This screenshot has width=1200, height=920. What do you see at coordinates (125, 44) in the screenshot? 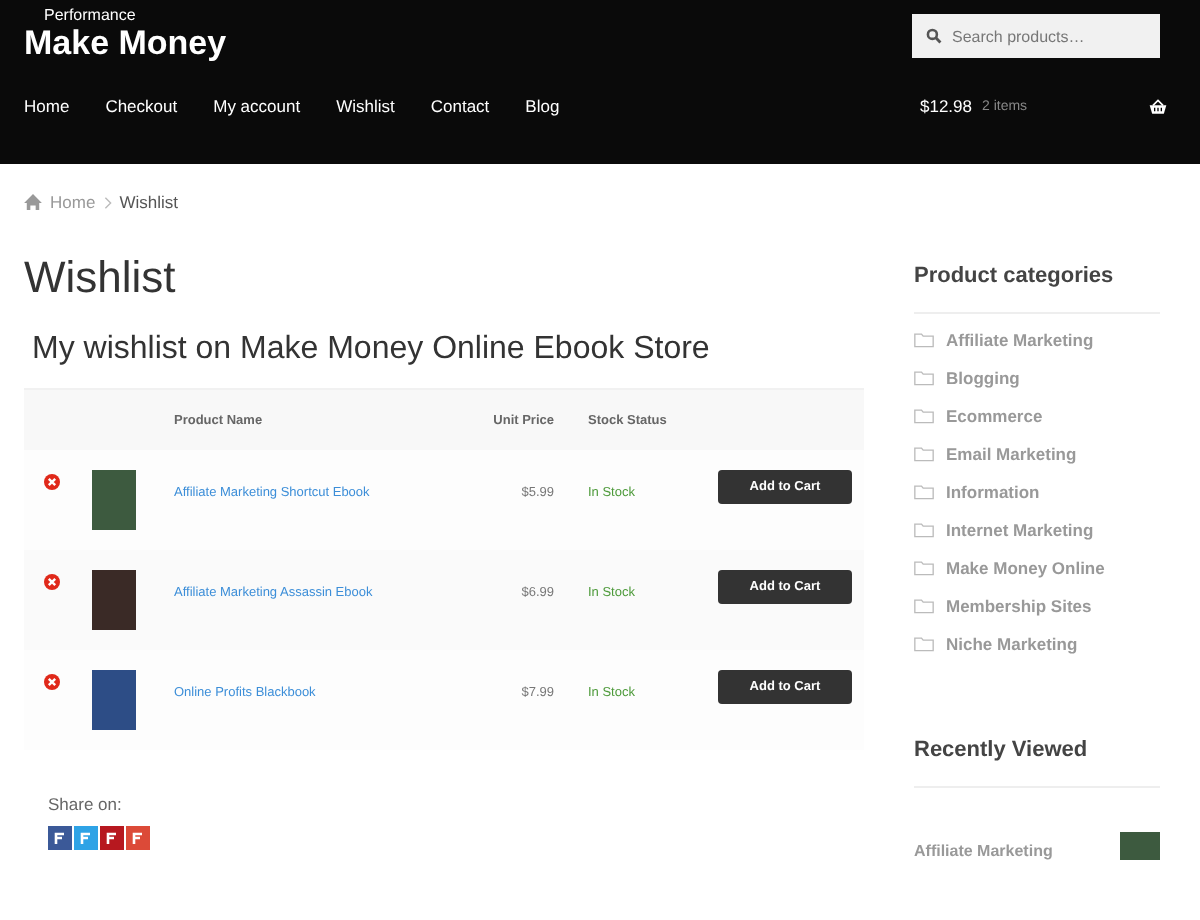
I see `site-title: Make Money` at bounding box center [125, 44].